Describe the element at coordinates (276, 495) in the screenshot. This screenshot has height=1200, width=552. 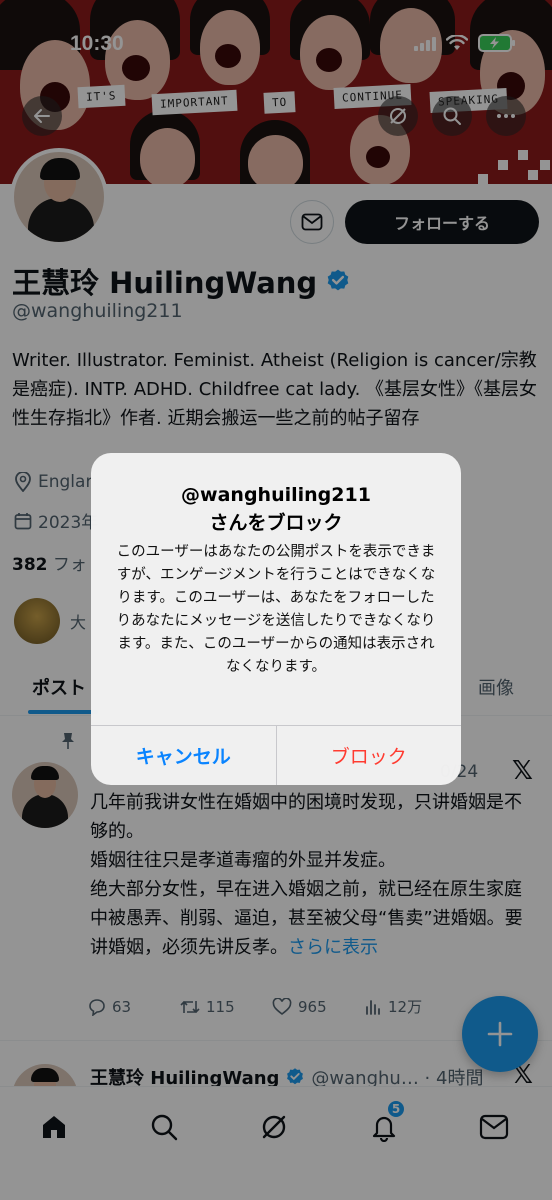
I see `dialog-title-handle: @wanghuiling211` at that location.